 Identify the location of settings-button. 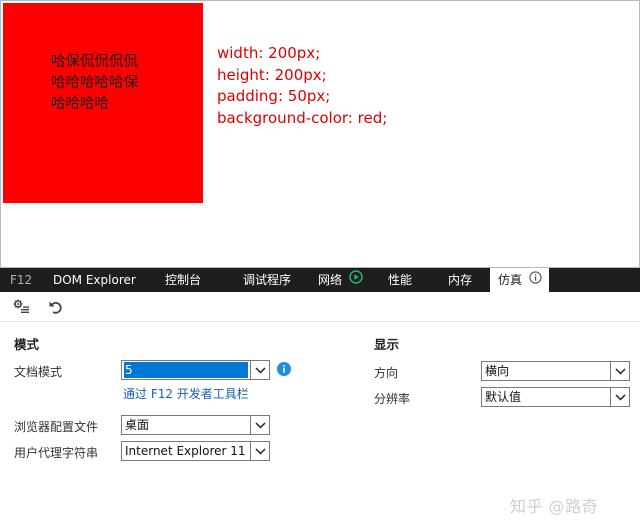
(21, 307).